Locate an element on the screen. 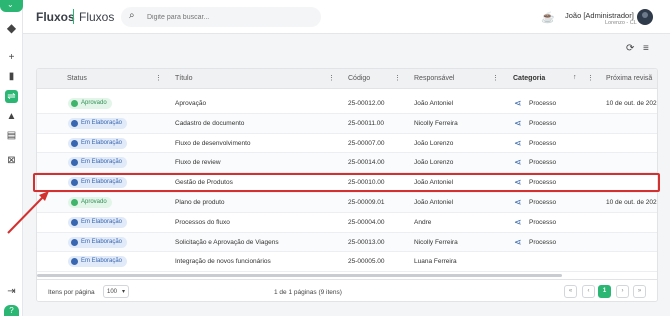 The image size is (670, 316). previous-page-button: ‹ is located at coordinates (588, 291).